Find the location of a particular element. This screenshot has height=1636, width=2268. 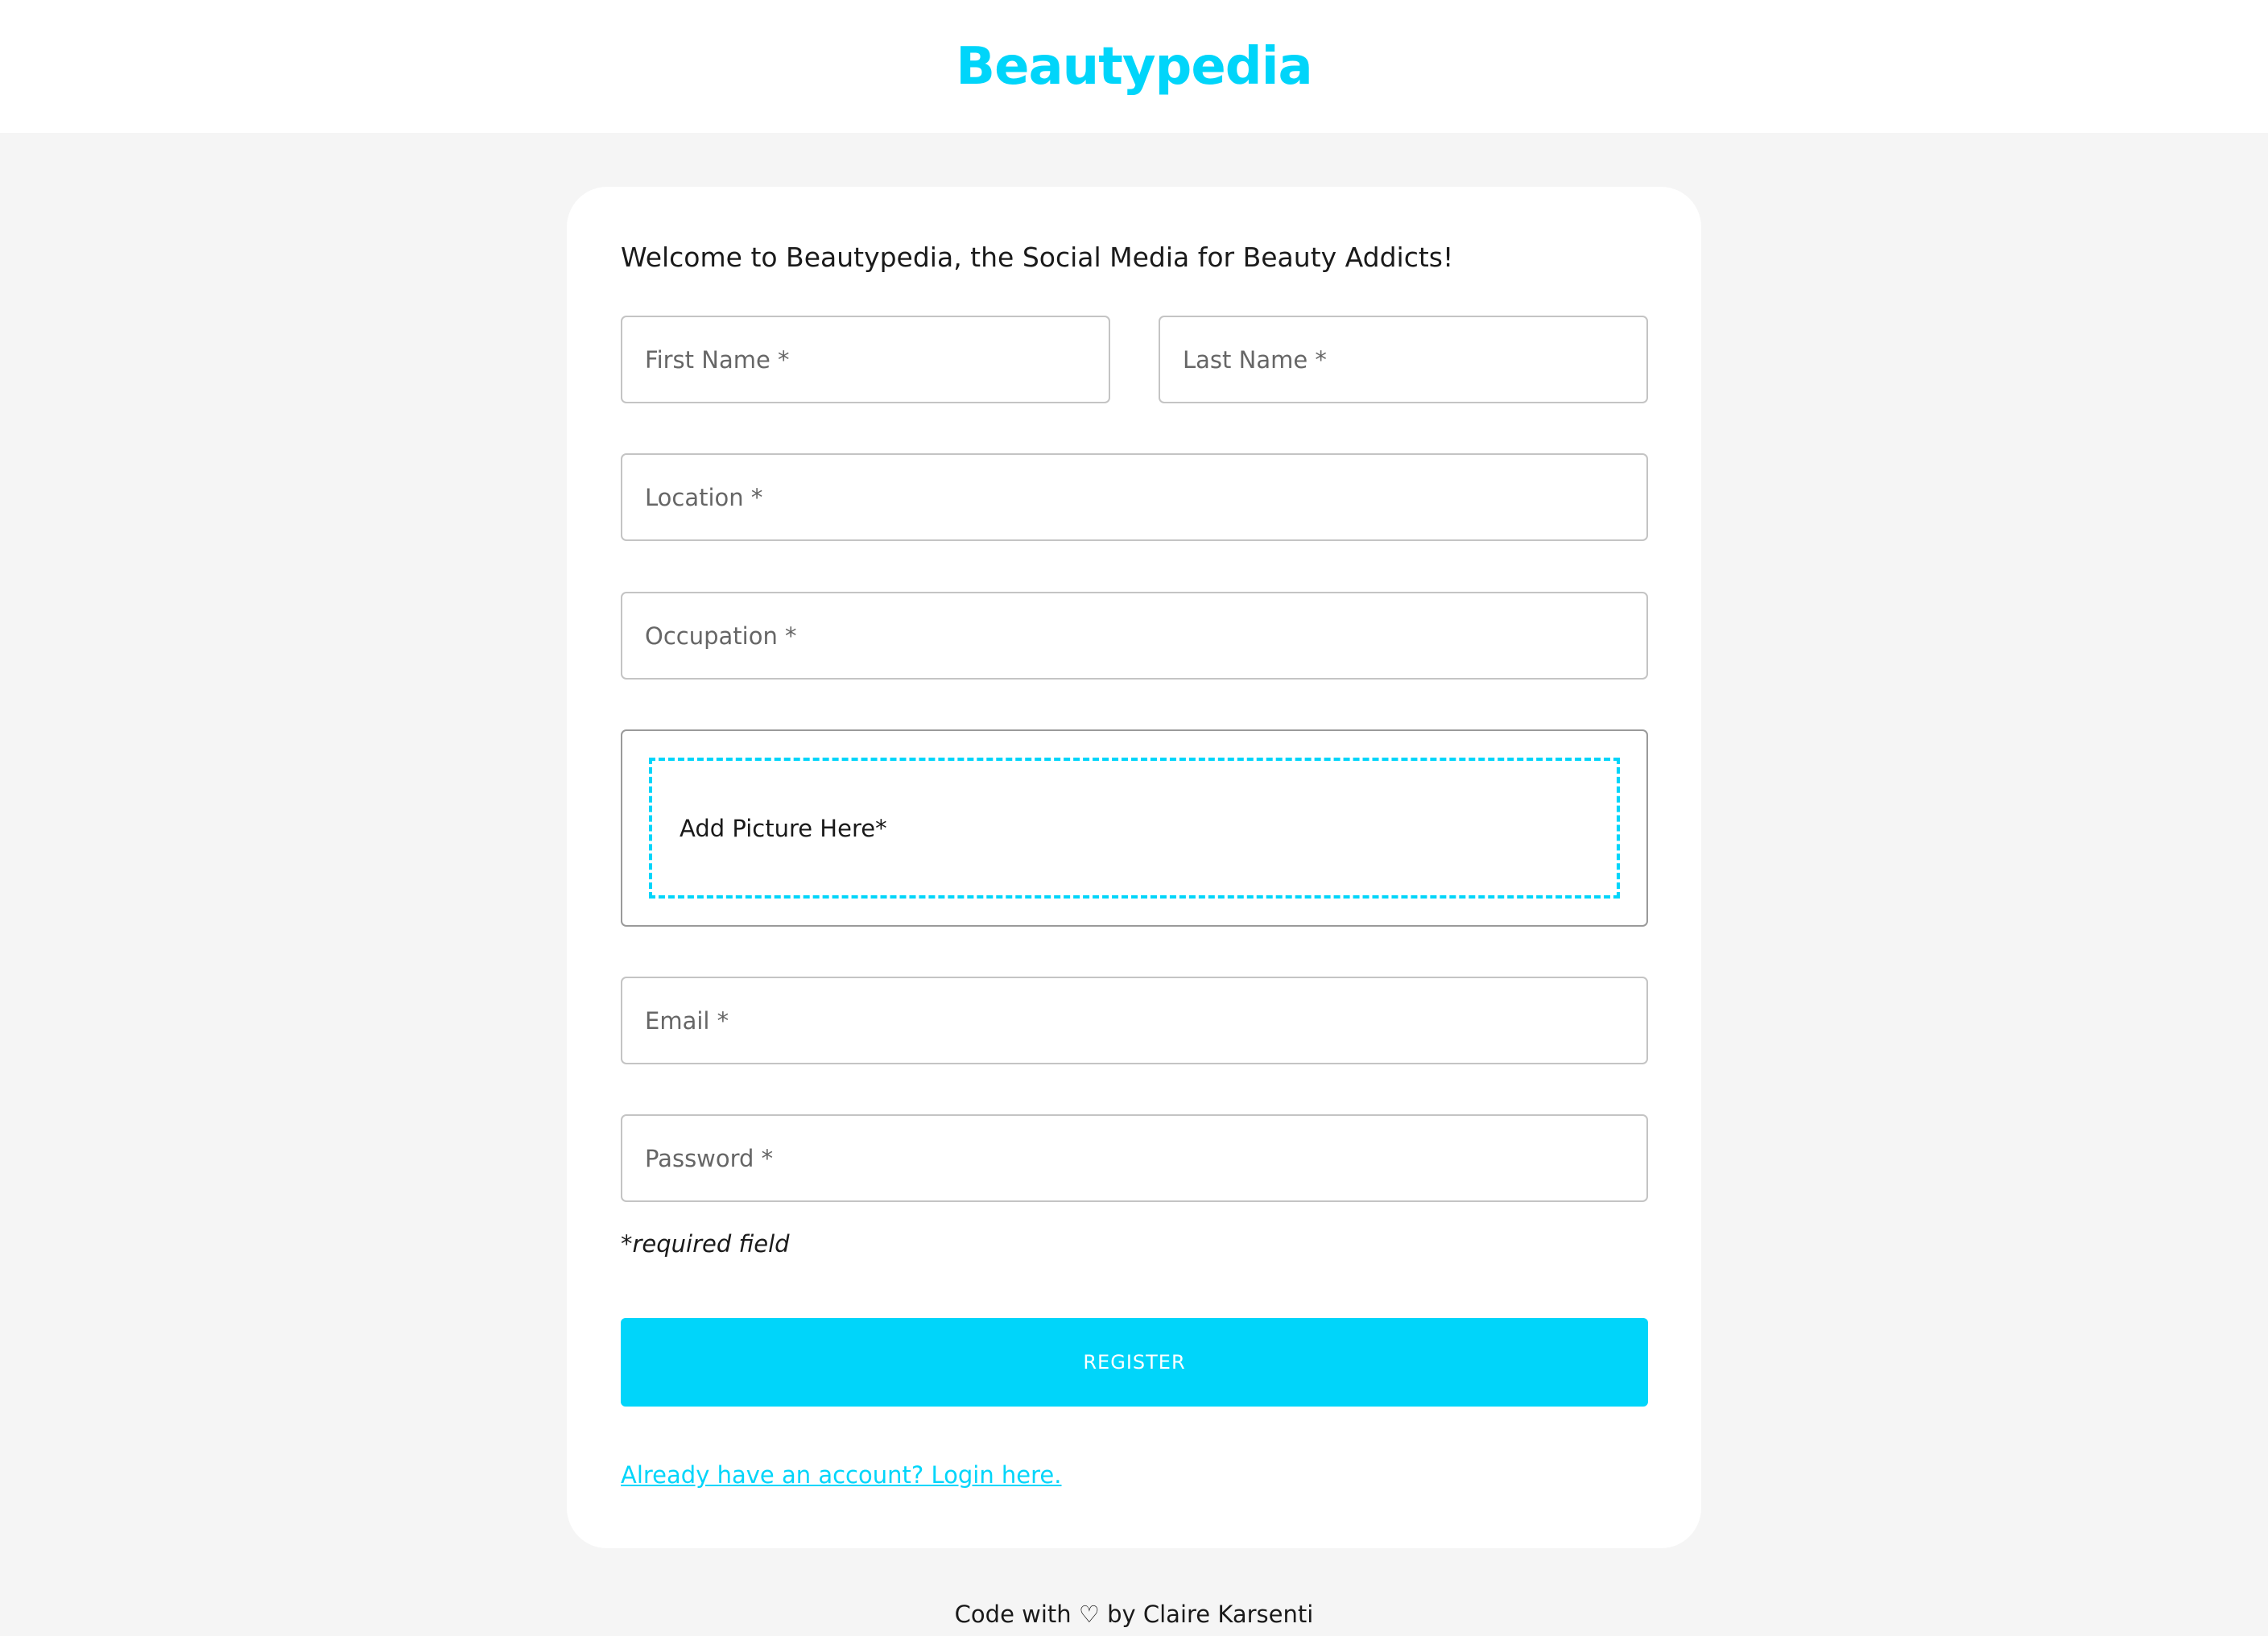

picture-upload-container: Add Picture Here* is located at coordinates (1134, 828).